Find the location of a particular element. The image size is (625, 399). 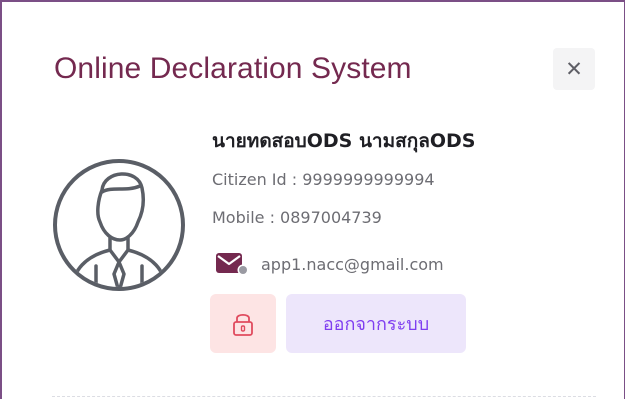

lock-icon is located at coordinates (243, 324).